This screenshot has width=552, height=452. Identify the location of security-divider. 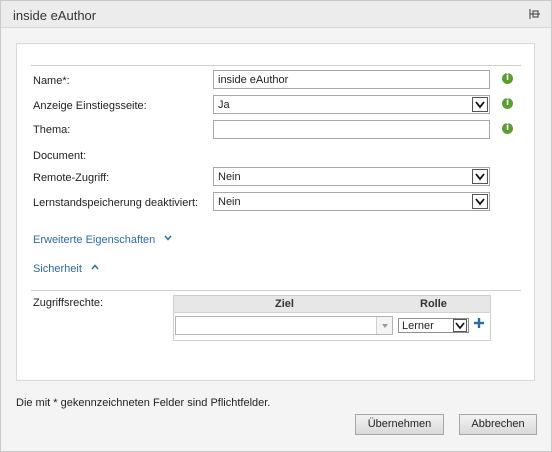
(276, 290).